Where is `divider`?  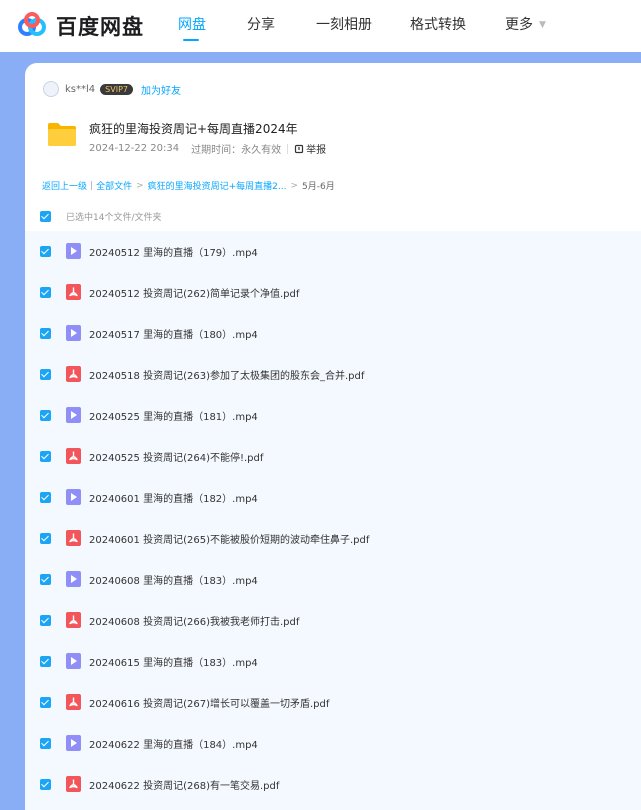 divider is located at coordinates (288, 148).